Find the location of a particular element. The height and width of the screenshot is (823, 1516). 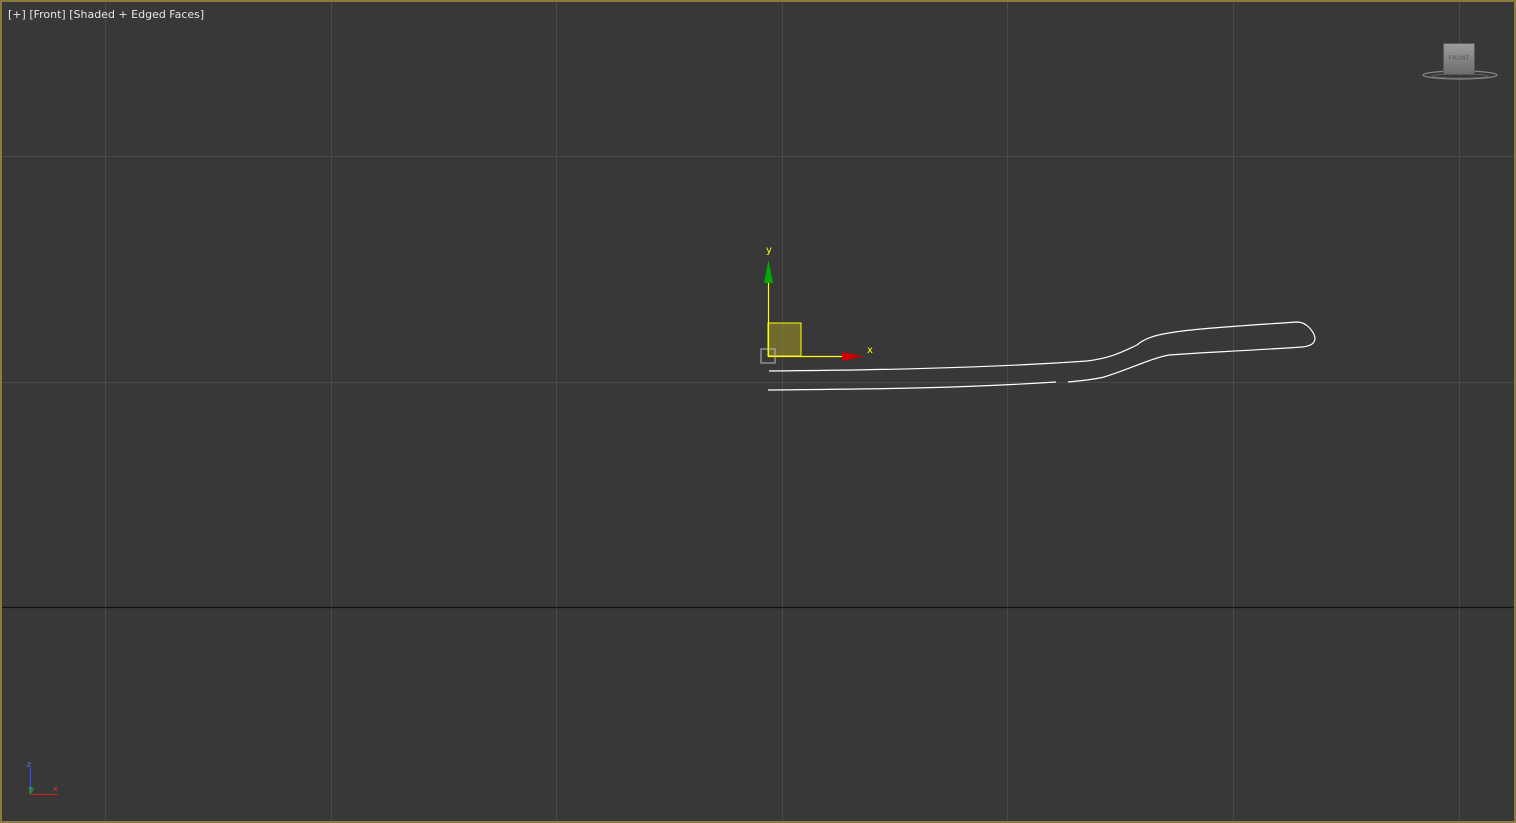

tripod-y-label: y is located at coordinates (30, 788).